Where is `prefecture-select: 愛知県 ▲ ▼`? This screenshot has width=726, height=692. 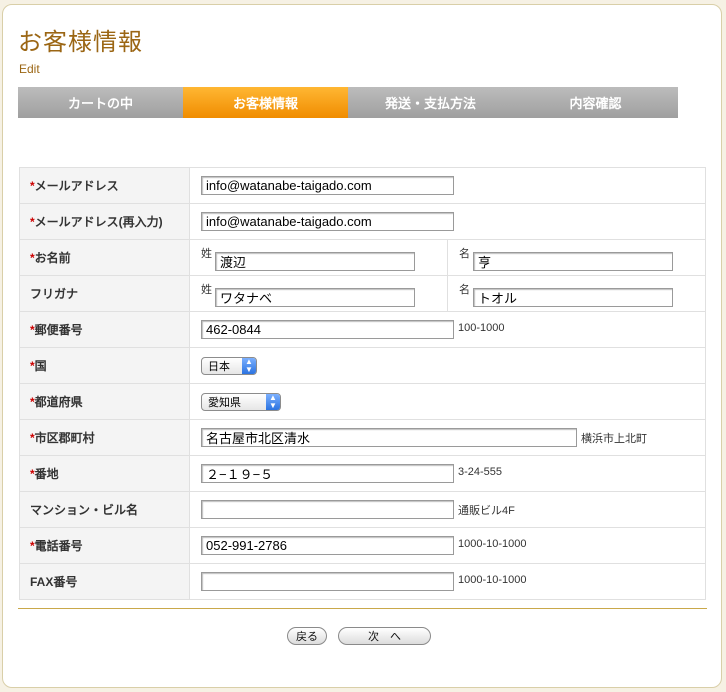
prefecture-select: 愛知県 ▲ ▼ is located at coordinates (241, 401).